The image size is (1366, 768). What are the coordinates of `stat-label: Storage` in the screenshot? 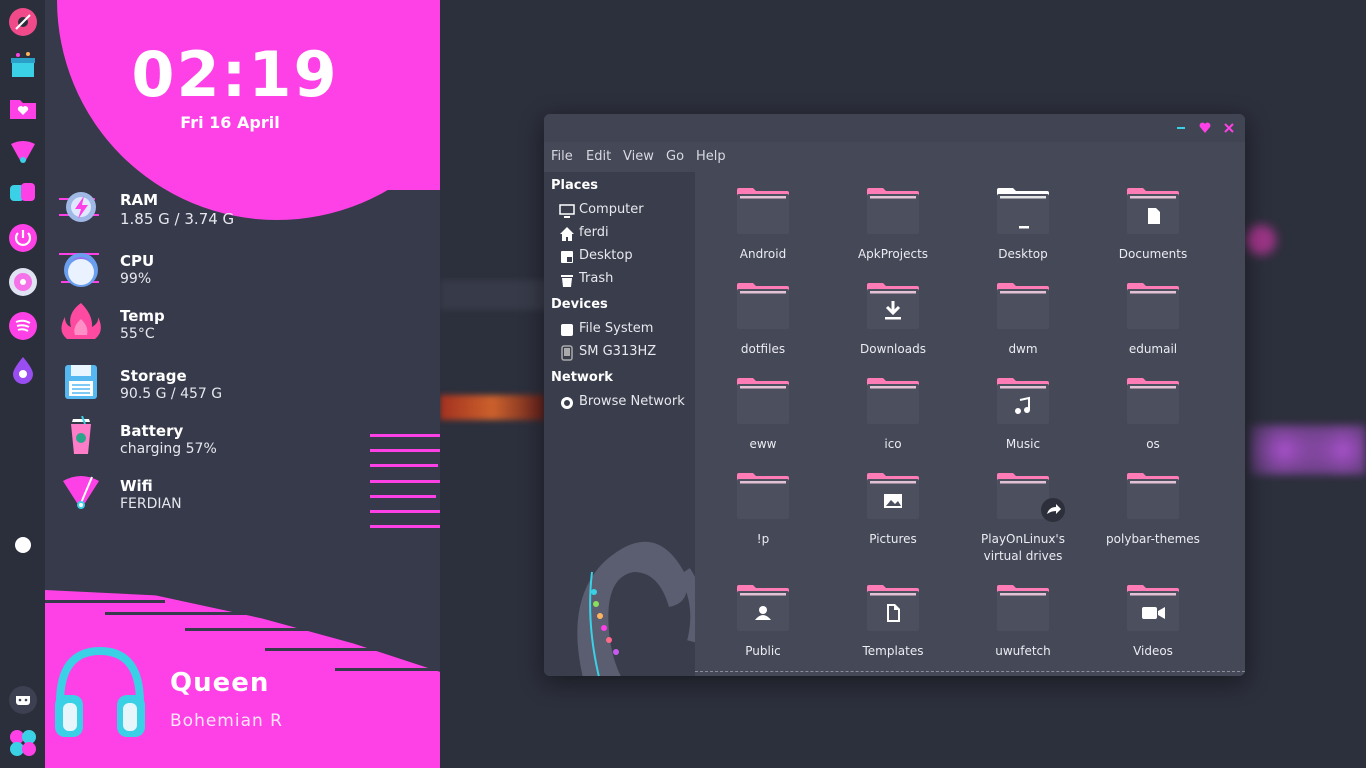 It's located at (153, 376).